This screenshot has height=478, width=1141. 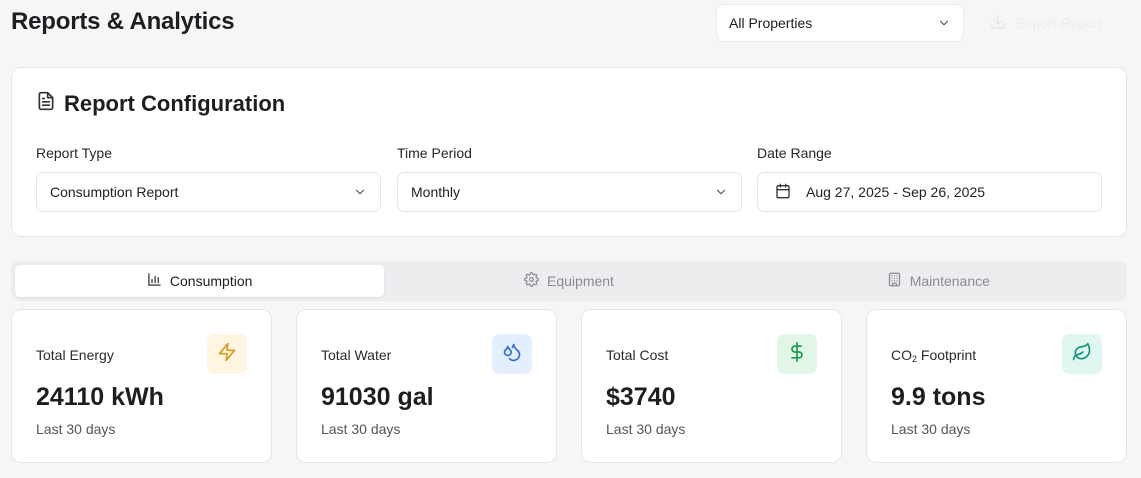 I want to click on time-period-select: Monthly, so click(x=569, y=192).